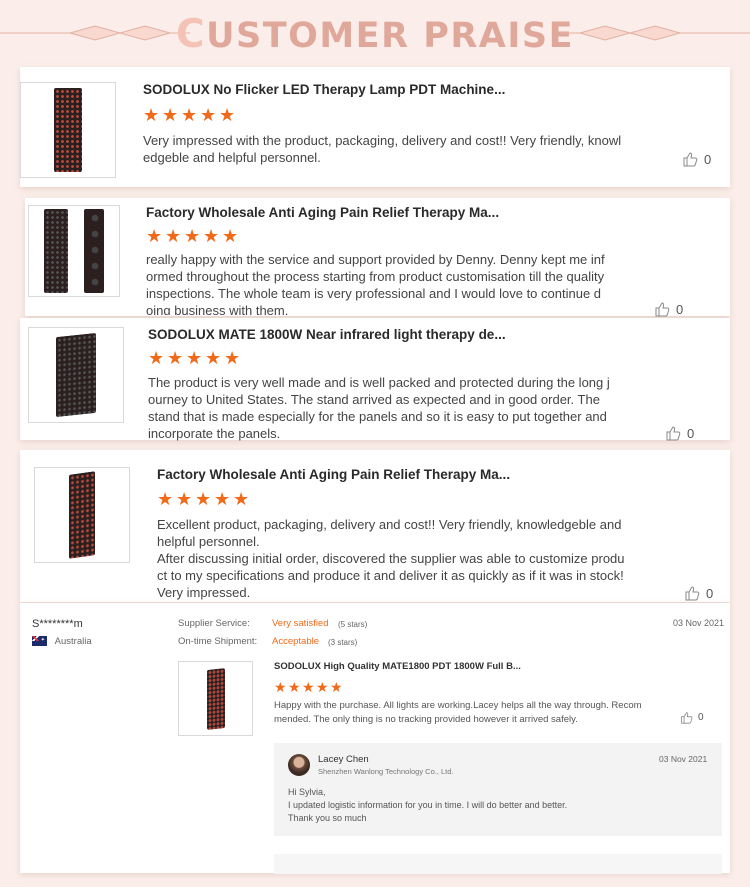 The image size is (750, 887). What do you see at coordinates (300, 623) in the screenshot?
I see `supplier-service-value: Very satisfied` at bounding box center [300, 623].